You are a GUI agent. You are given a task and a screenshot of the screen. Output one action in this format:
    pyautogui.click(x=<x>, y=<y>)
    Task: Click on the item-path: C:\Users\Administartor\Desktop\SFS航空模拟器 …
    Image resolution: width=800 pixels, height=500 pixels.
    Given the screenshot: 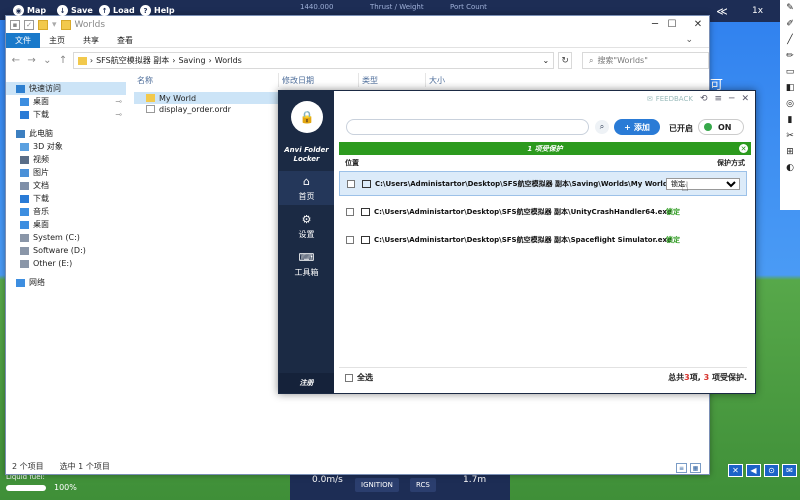 What is the action you would take?
    pyautogui.click(x=523, y=239)
    